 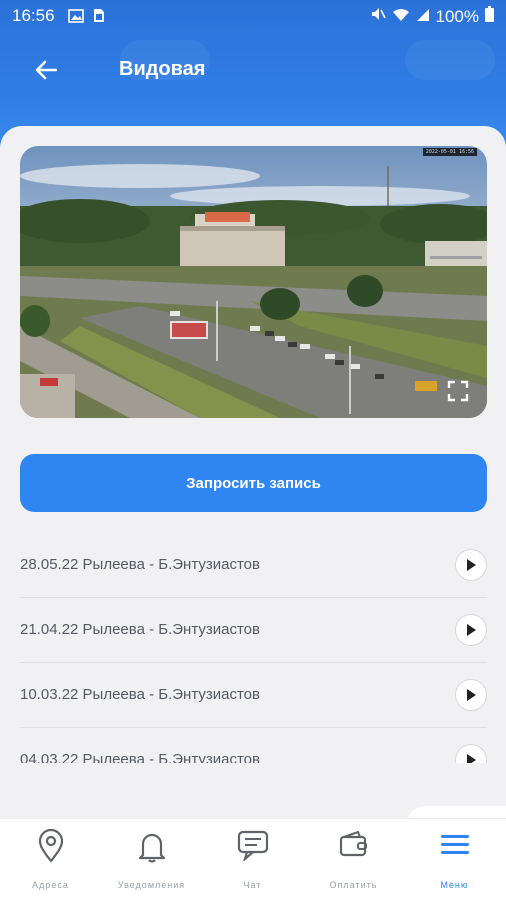 I want to click on battery-icon, so click(x=489, y=16).